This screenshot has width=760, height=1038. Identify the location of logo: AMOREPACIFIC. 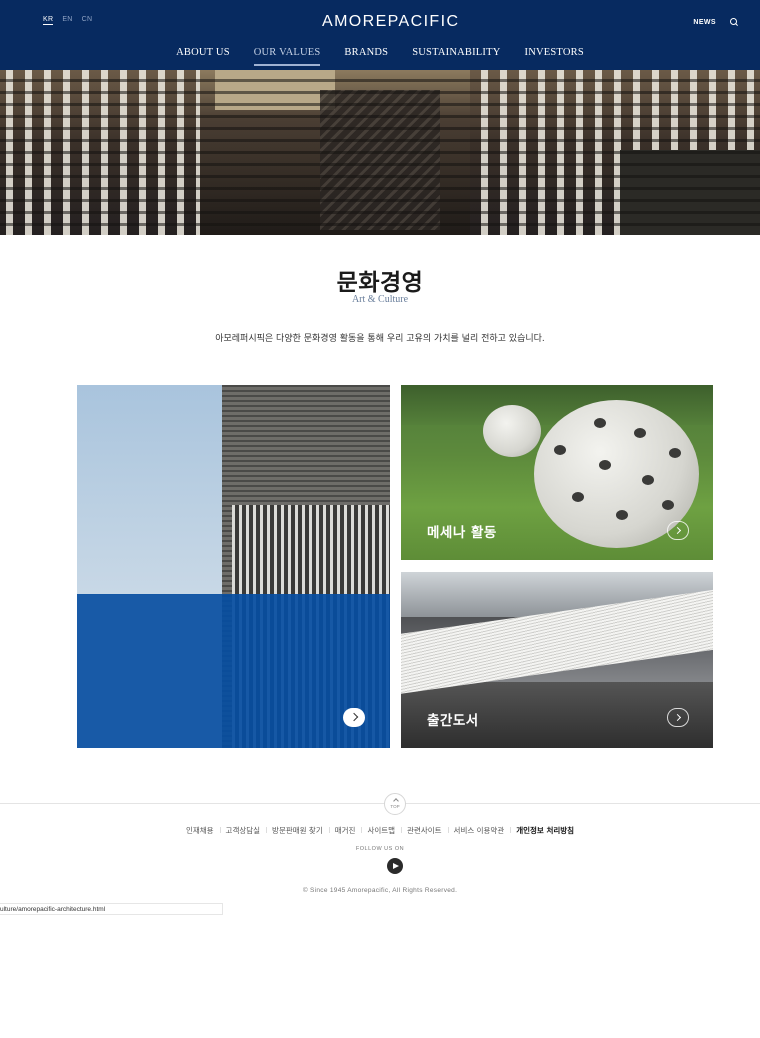
(390, 22).